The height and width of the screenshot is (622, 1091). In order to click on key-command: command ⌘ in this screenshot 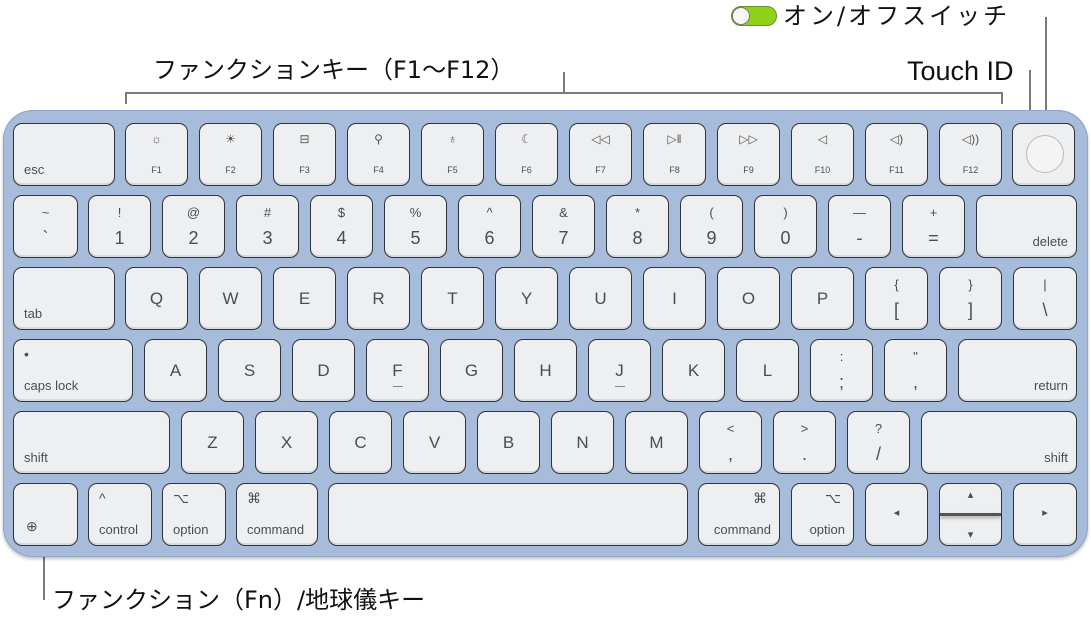, I will do `click(277, 514)`.